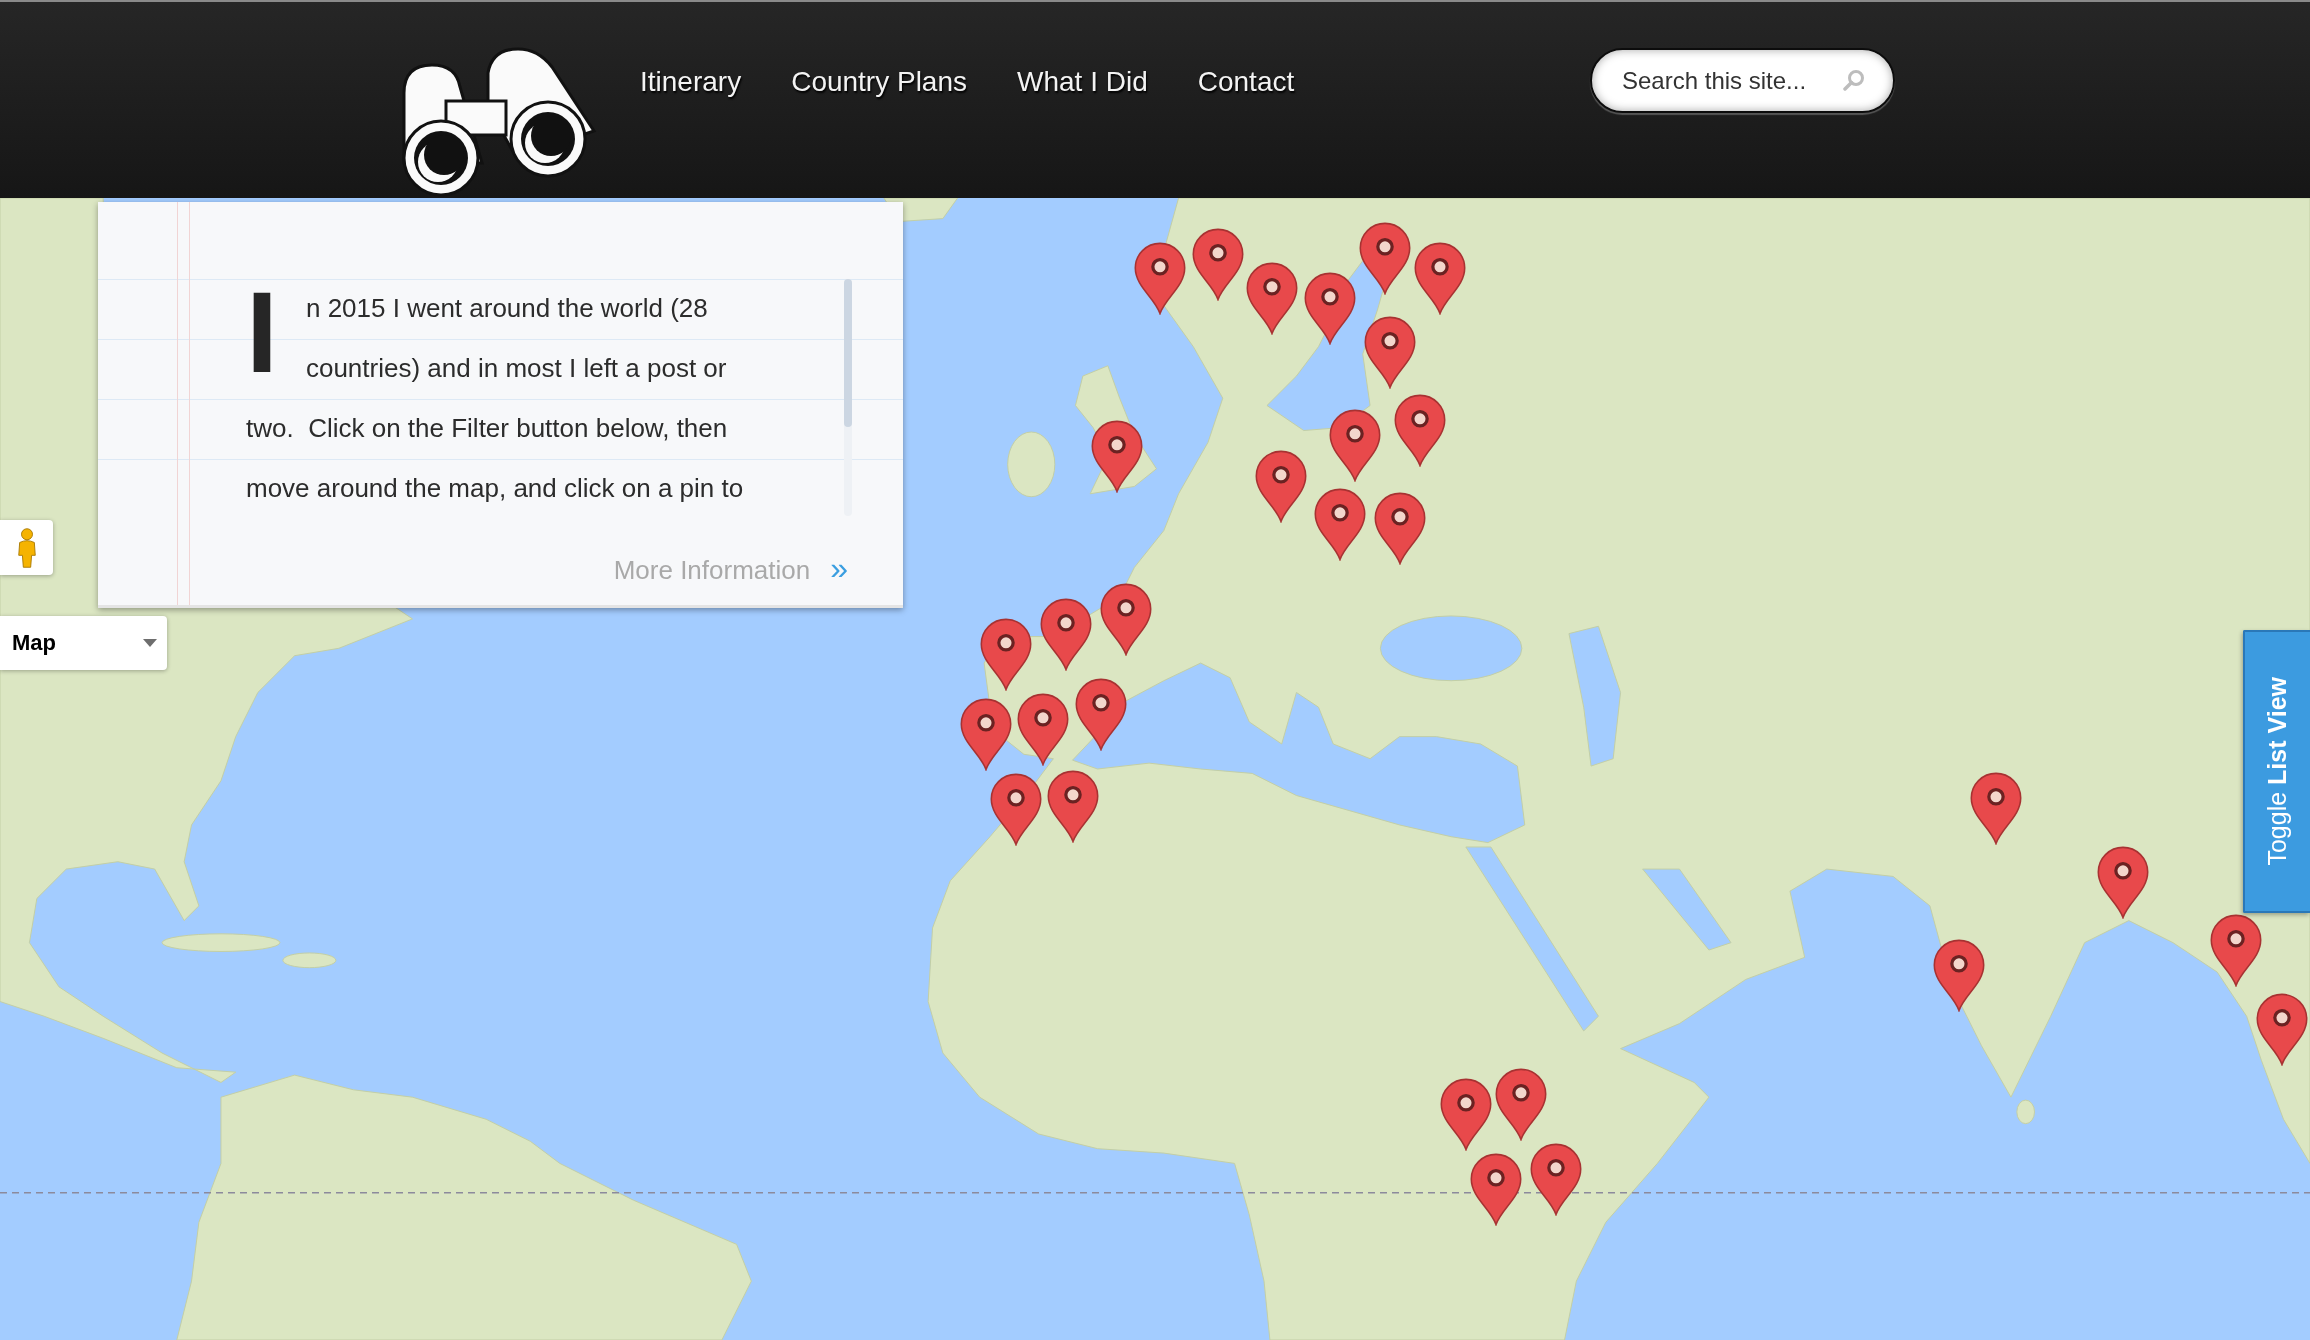  I want to click on nav-link: Itinerary, so click(691, 82).